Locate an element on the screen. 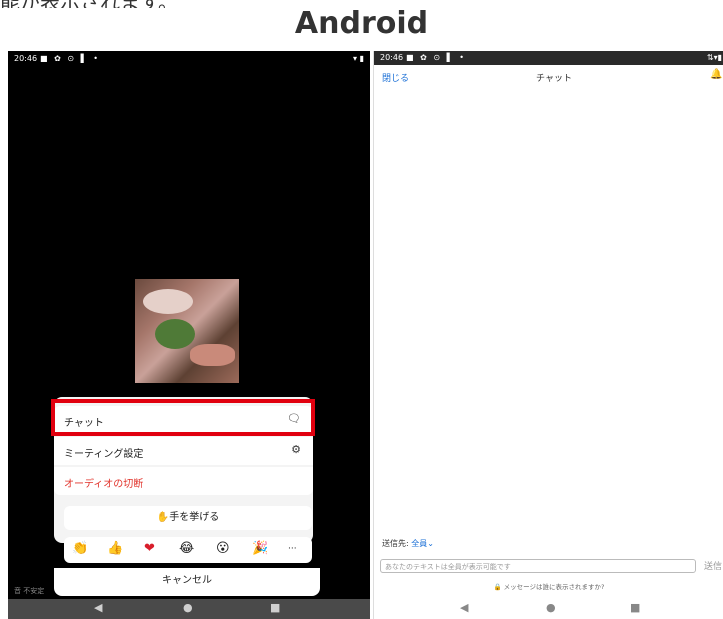  surprise-reaction-icon: 😮 is located at coordinates (223, 548).